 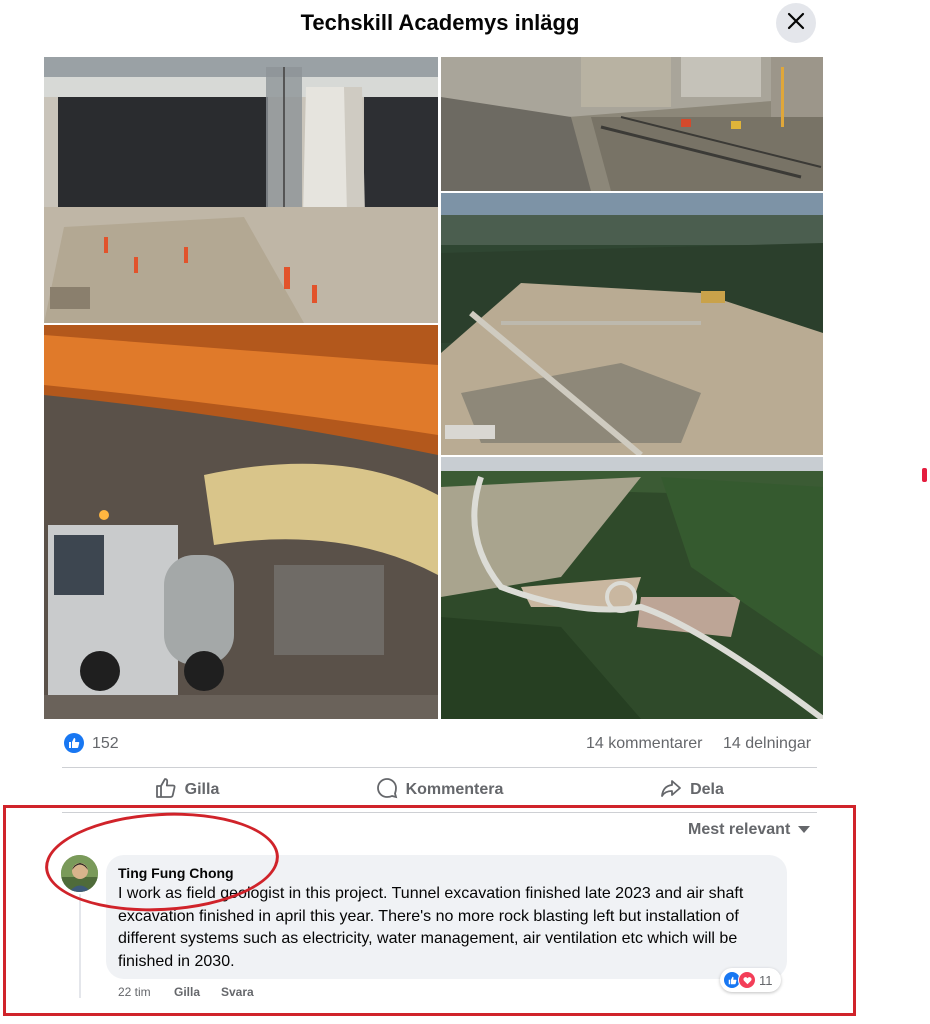 I want to click on comment-timestamp: 22 tim, so click(x=134, y=992).